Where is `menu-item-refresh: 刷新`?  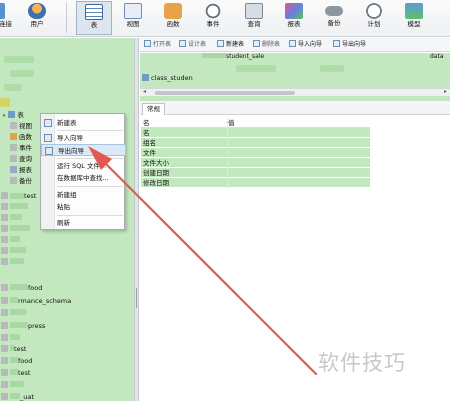
menu-item-refresh: 刷新 is located at coordinates (83, 223).